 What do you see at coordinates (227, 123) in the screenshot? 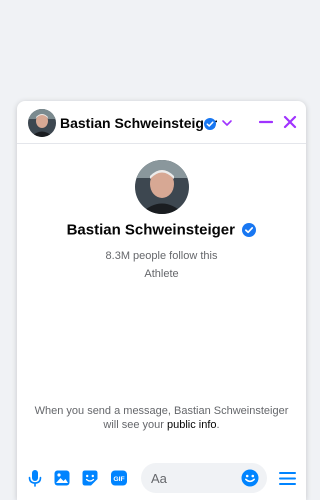
I see `chevron-down-icon` at bounding box center [227, 123].